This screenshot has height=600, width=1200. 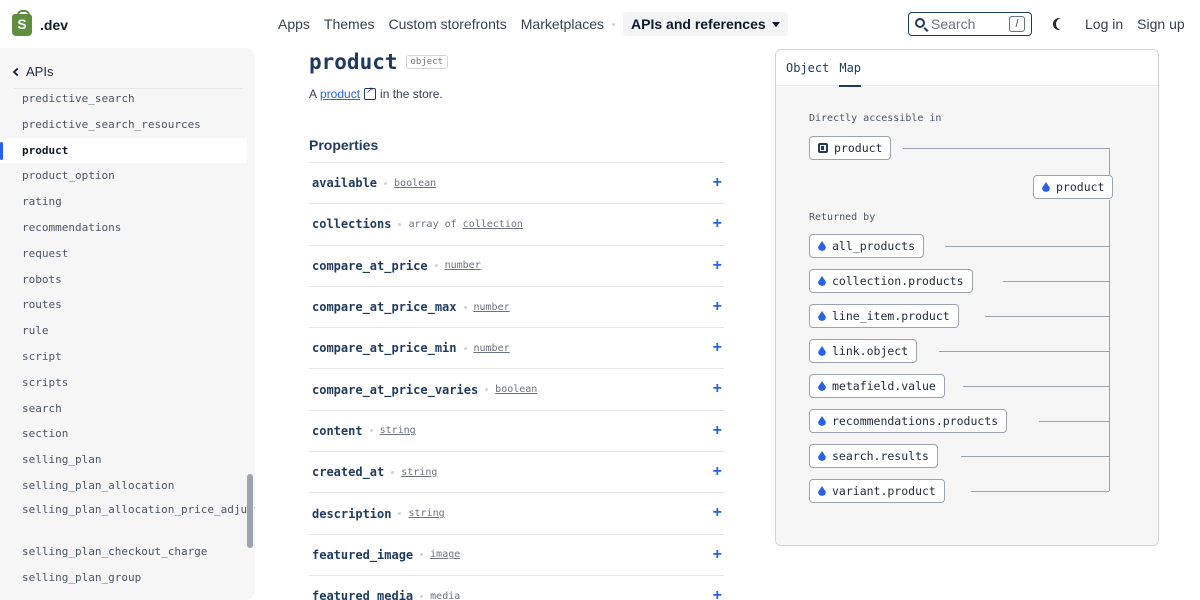 What do you see at coordinates (125, 383) in the screenshot?
I see `sidebar-item-scripts: scripts` at bounding box center [125, 383].